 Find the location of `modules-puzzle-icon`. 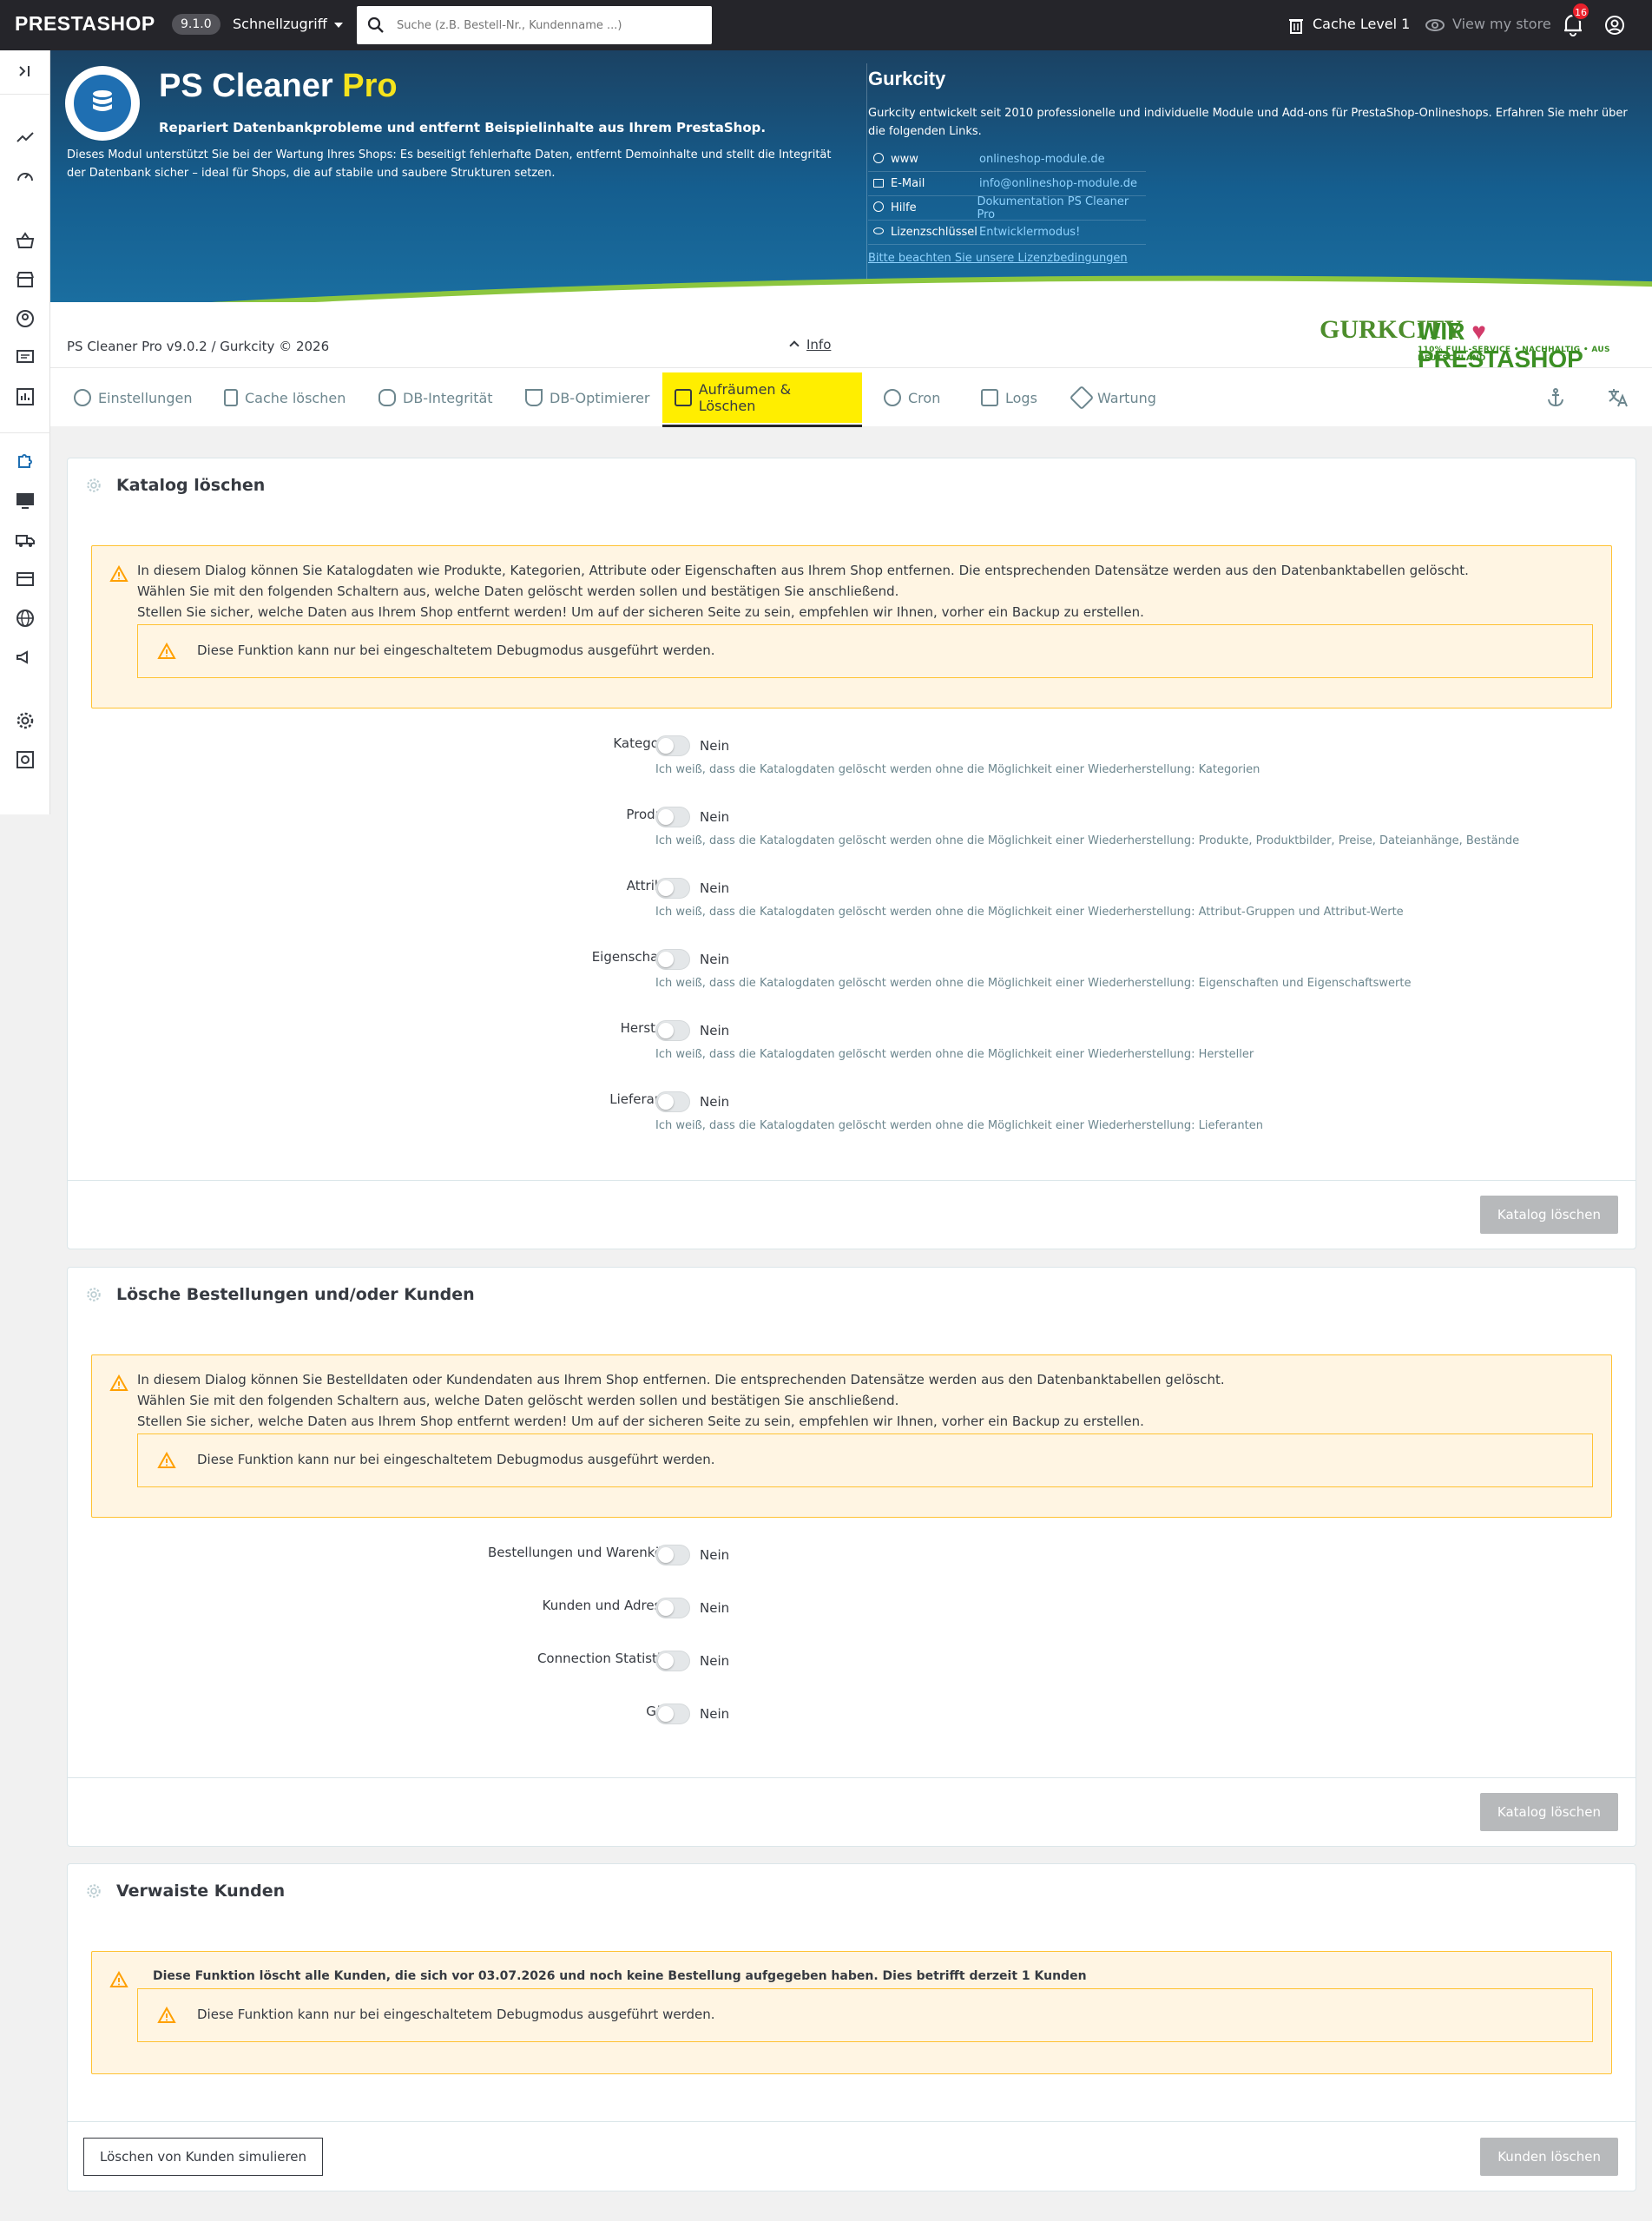

modules-puzzle-icon is located at coordinates (25, 460).